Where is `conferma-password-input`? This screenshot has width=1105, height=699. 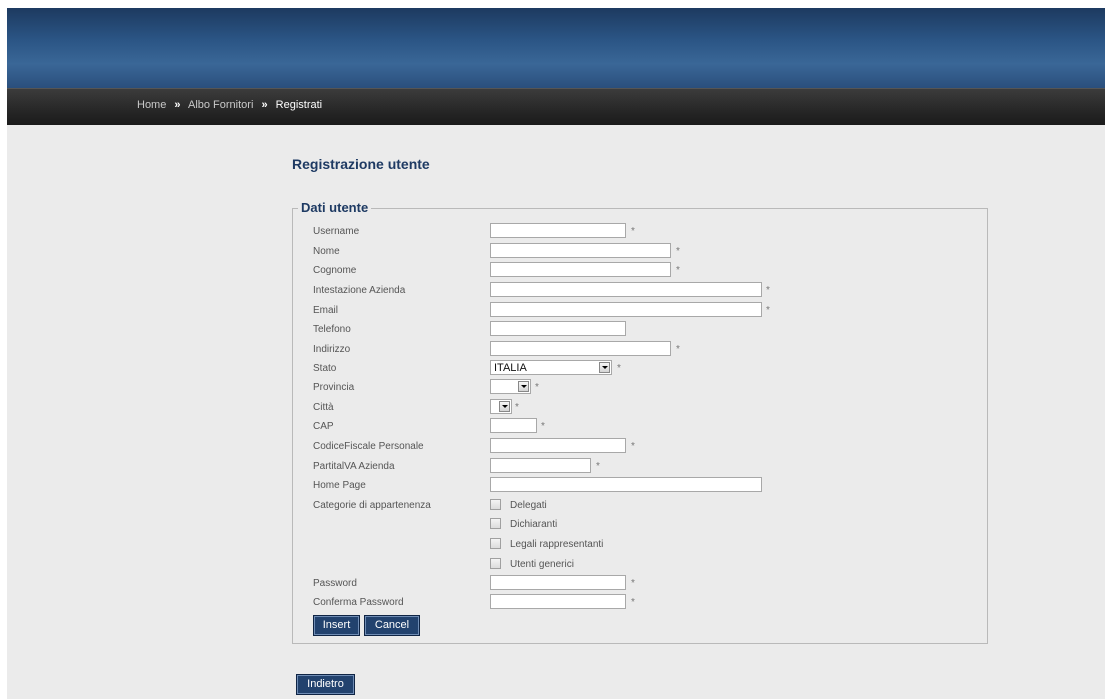
conferma-password-input is located at coordinates (558, 601).